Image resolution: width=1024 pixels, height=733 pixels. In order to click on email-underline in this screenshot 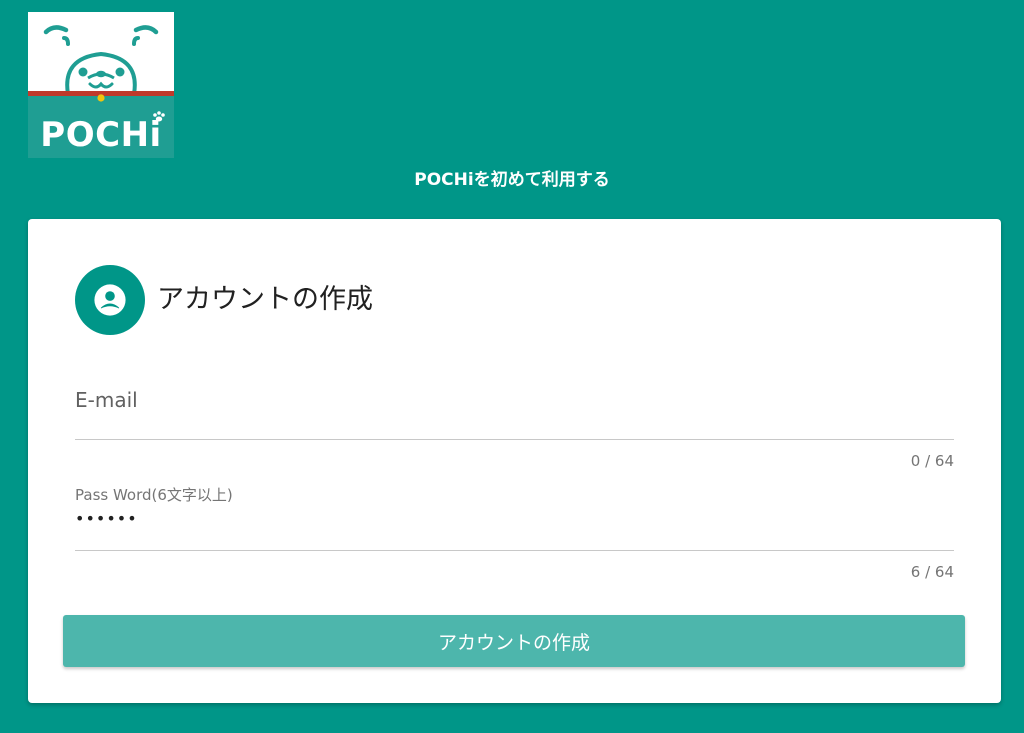, I will do `click(514, 439)`.